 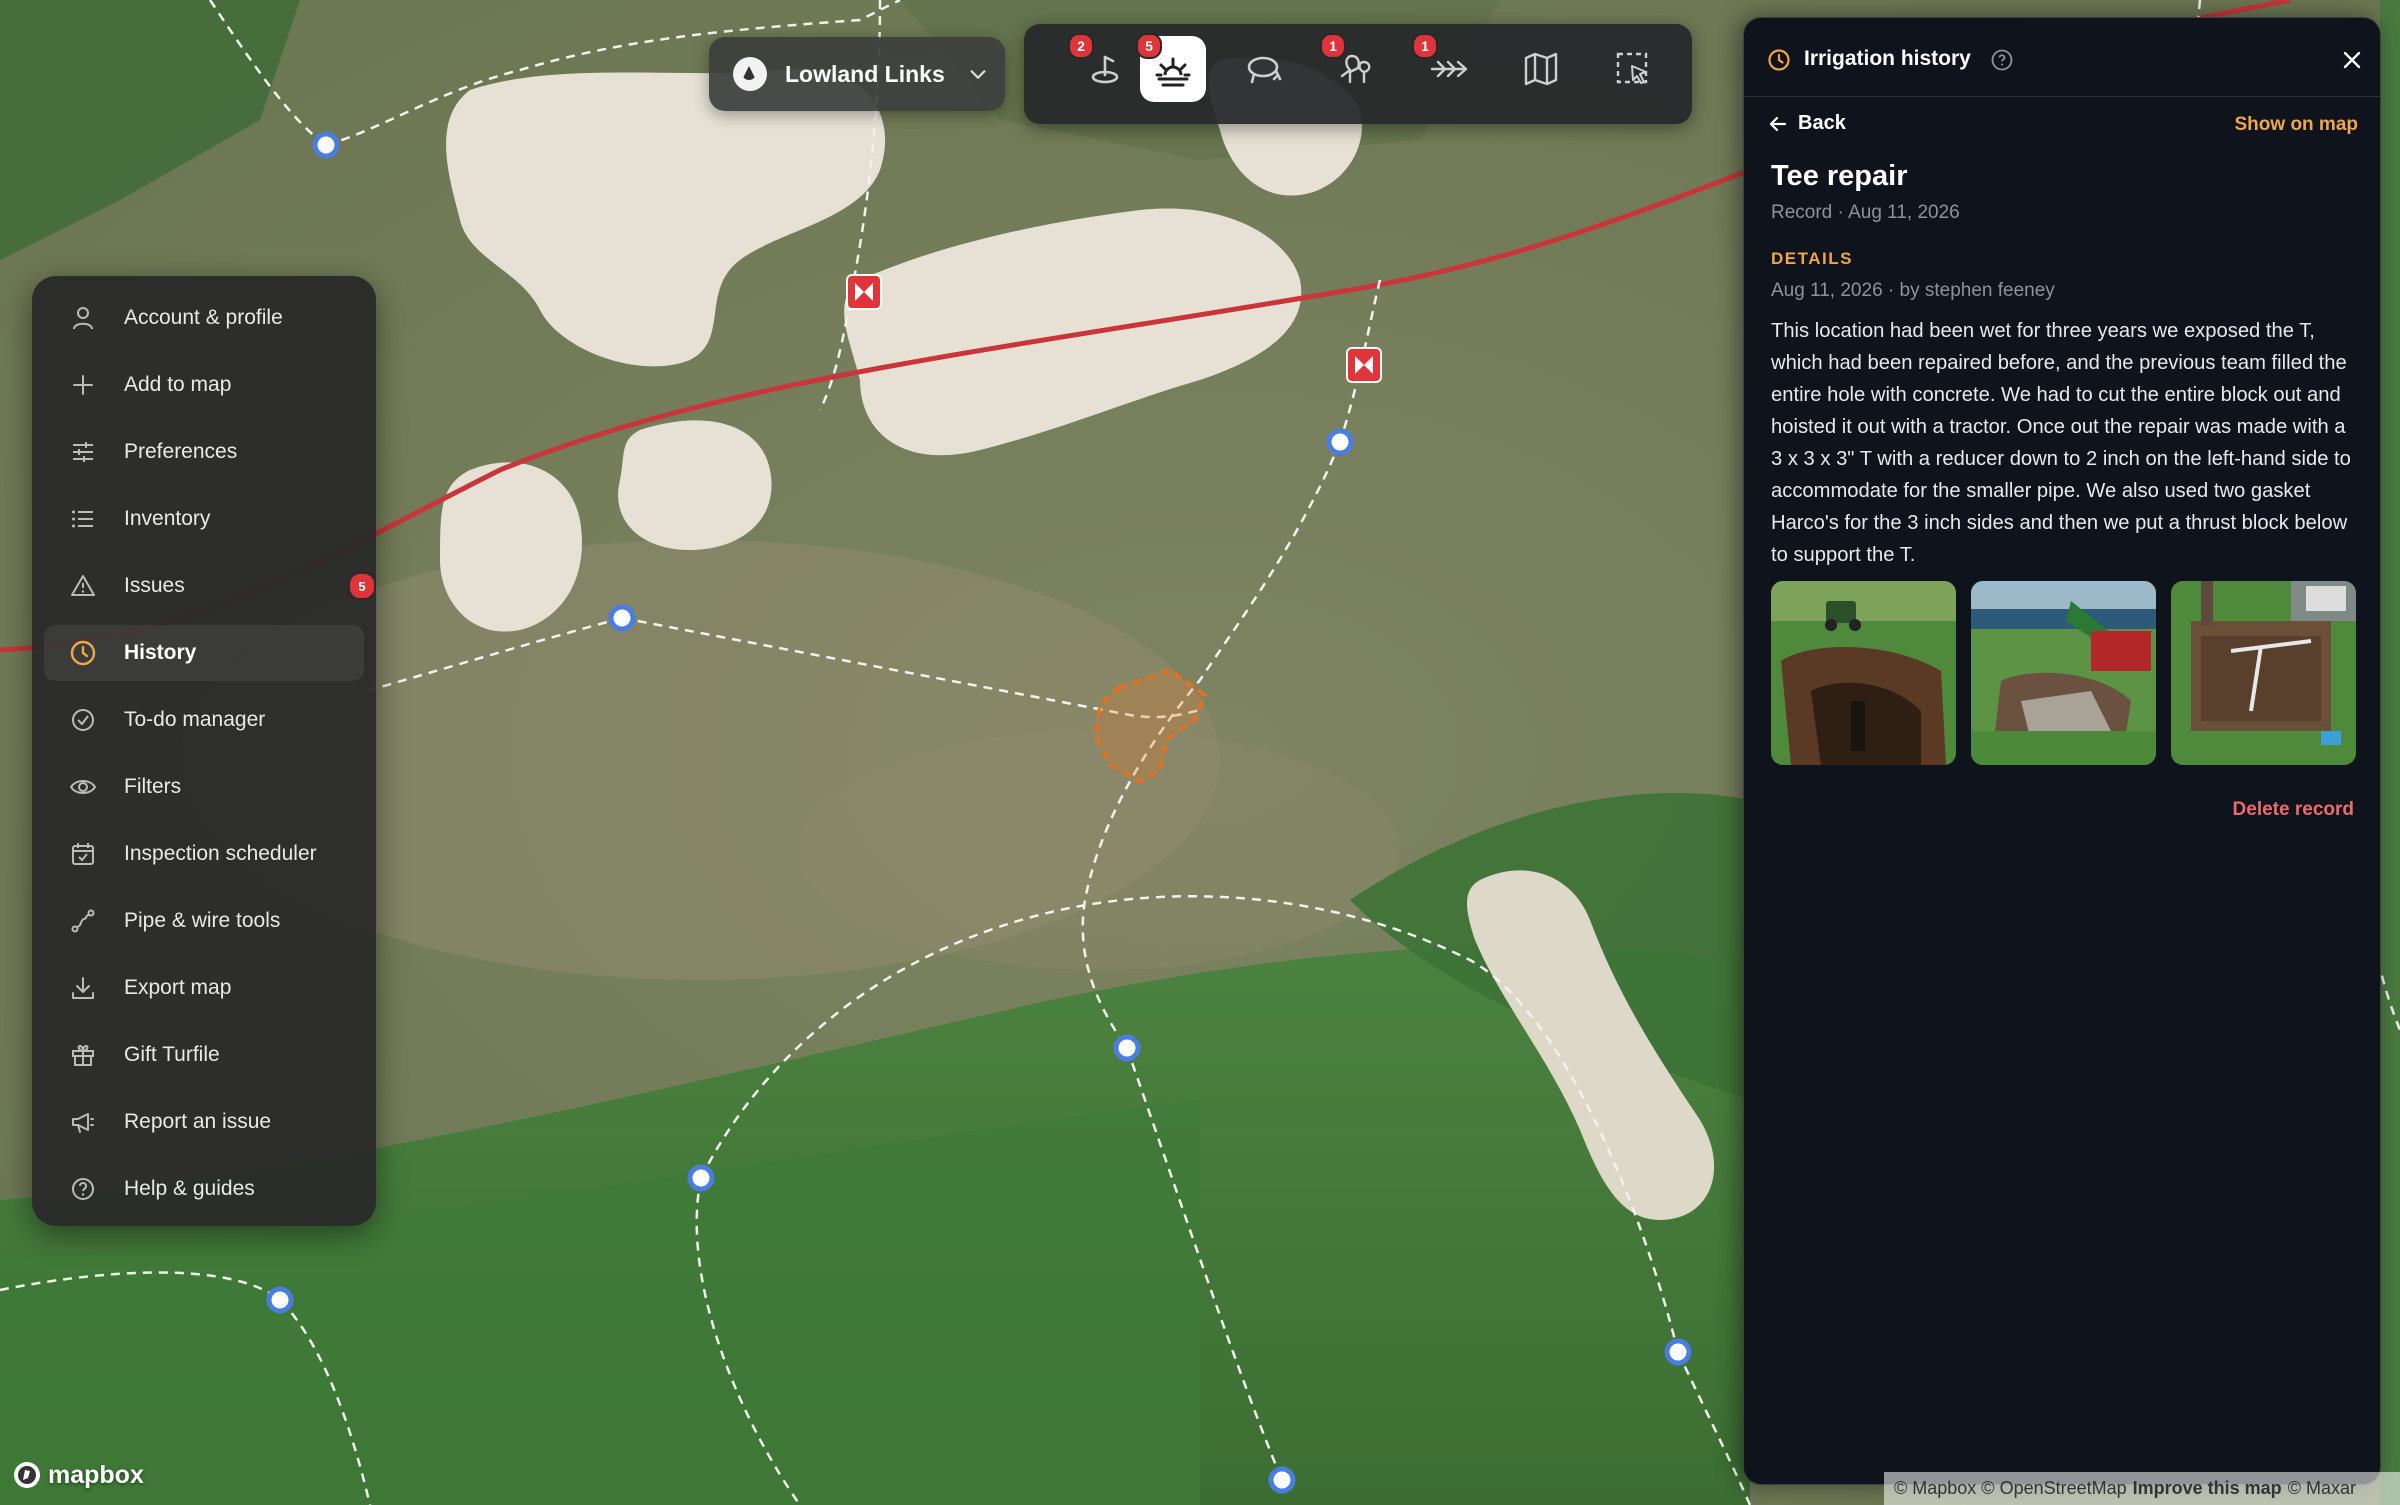 What do you see at coordinates (178, 987) in the screenshot?
I see `sidebar-item-label: Export map` at bounding box center [178, 987].